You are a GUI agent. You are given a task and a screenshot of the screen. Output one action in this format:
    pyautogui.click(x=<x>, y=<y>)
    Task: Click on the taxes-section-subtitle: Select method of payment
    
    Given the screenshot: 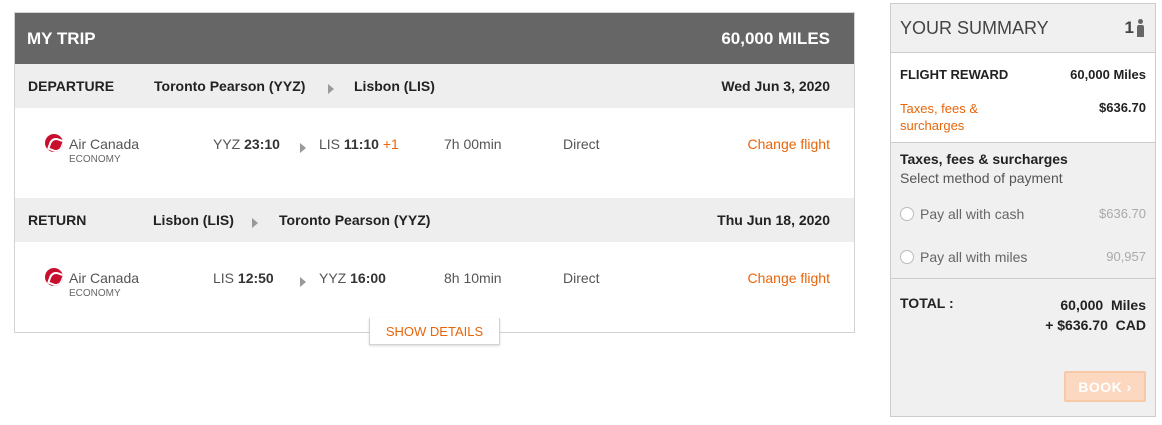 What is the action you would take?
    pyautogui.click(x=981, y=178)
    